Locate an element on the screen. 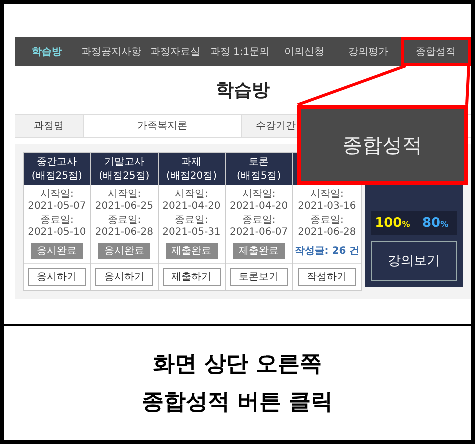 The image size is (475, 444). end-date: 종료일: 2021-05-31 is located at coordinates (192, 227).